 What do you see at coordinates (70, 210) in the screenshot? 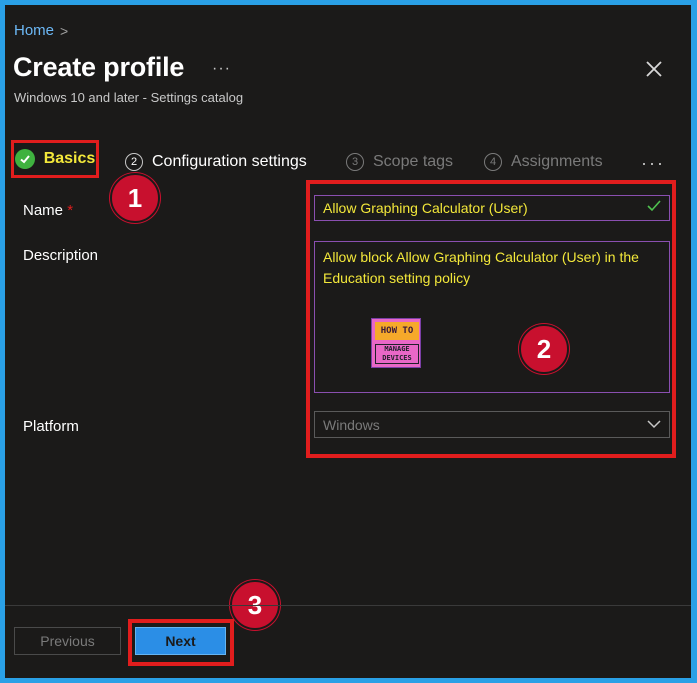
I see `required-asterisk: *` at bounding box center [70, 210].